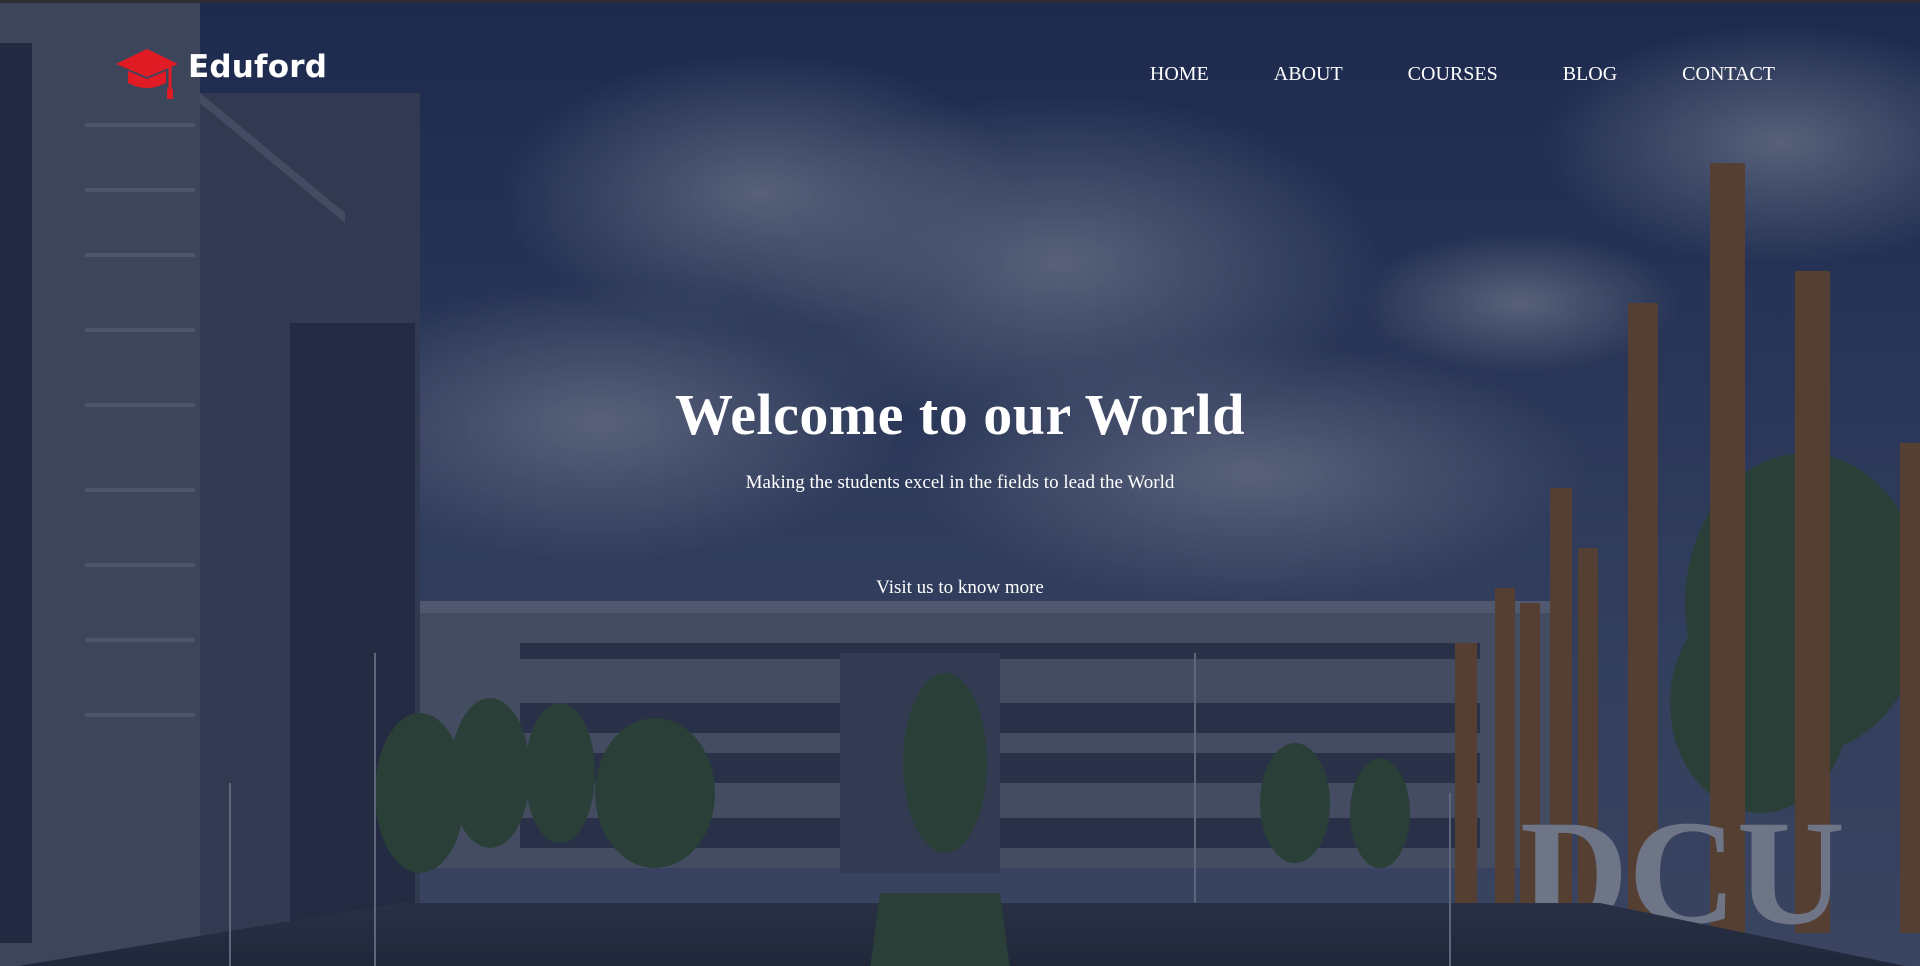 The height and width of the screenshot is (966, 1920). What do you see at coordinates (960, 73) in the screenshot?
I see `site-header: Eduford HOME ABOUT COURSES BLOG CONTACT` at bounding box center [960, 73].